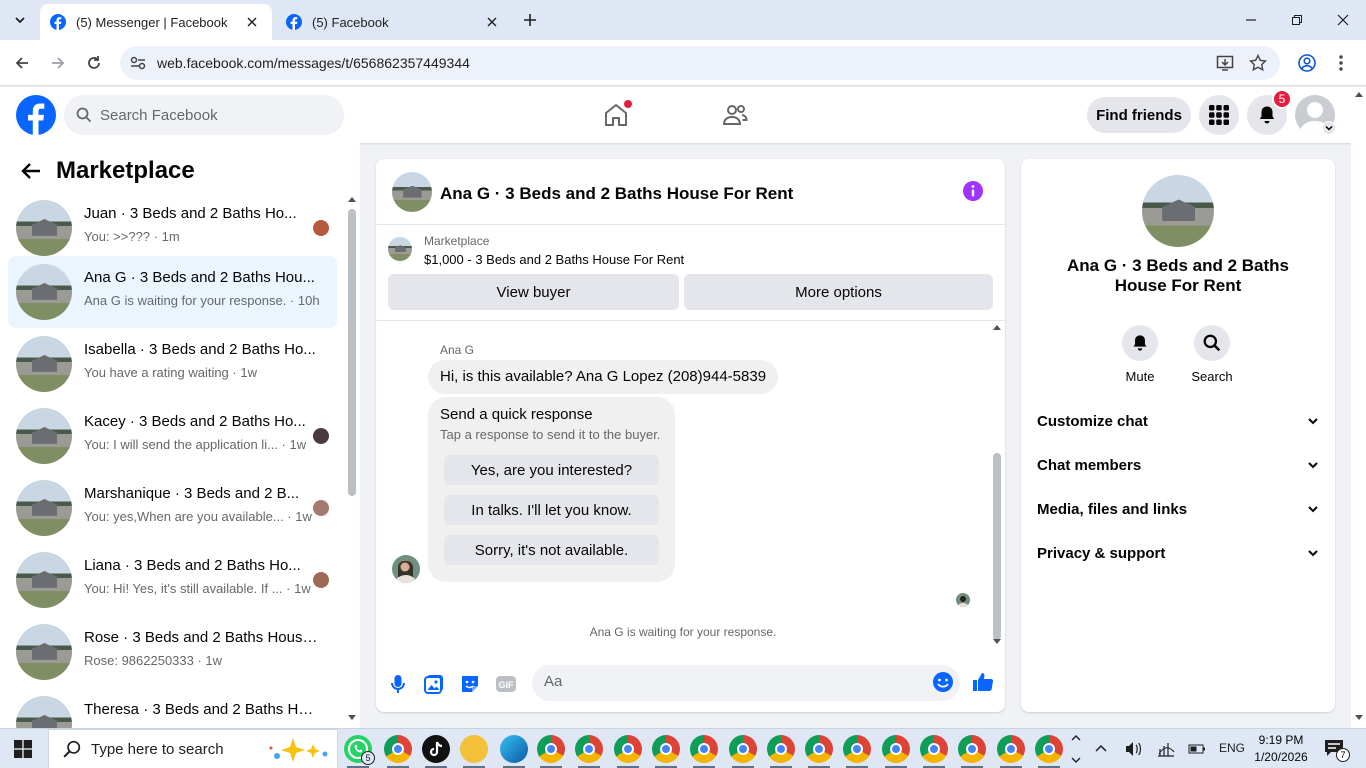  I want to click on photo-icon, so click(434, 684).